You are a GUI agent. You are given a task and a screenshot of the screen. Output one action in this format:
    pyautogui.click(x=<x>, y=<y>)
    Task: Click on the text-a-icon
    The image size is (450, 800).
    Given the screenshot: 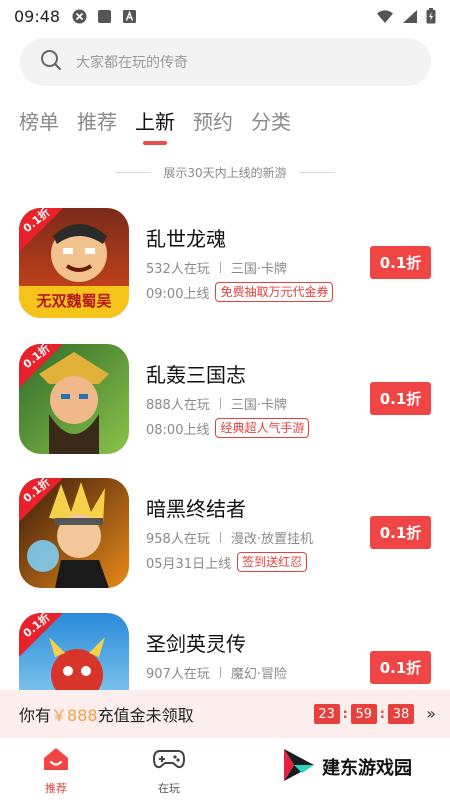 What is the action you would take?
    pyautogui.click(x=129, y=16)
    